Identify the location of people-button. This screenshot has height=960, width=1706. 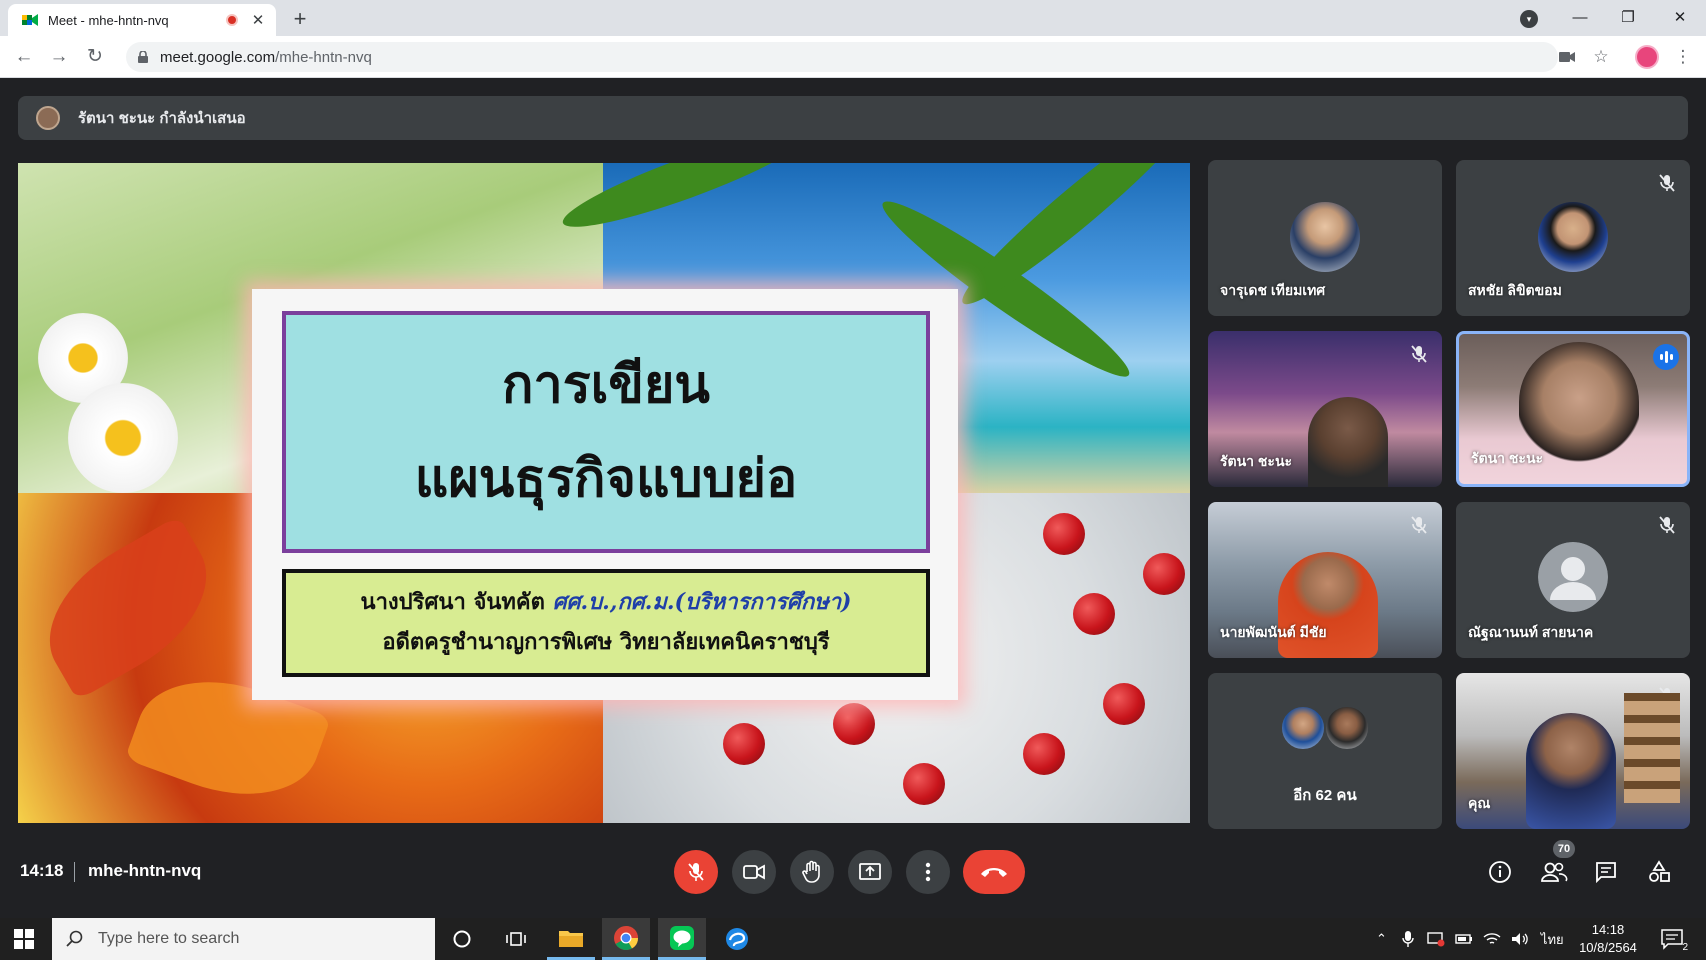
(1554, 872).